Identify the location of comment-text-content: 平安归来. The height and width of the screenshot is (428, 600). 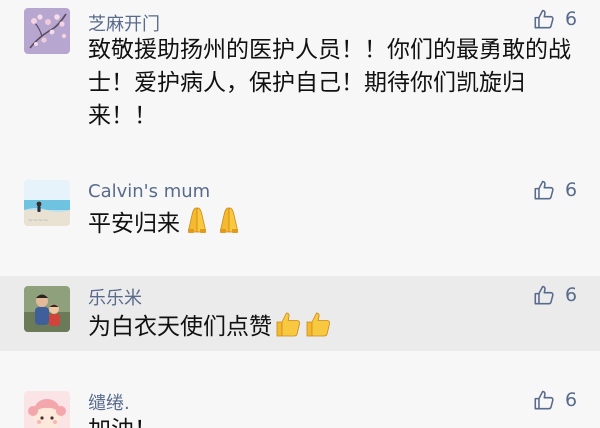
(134, 224).